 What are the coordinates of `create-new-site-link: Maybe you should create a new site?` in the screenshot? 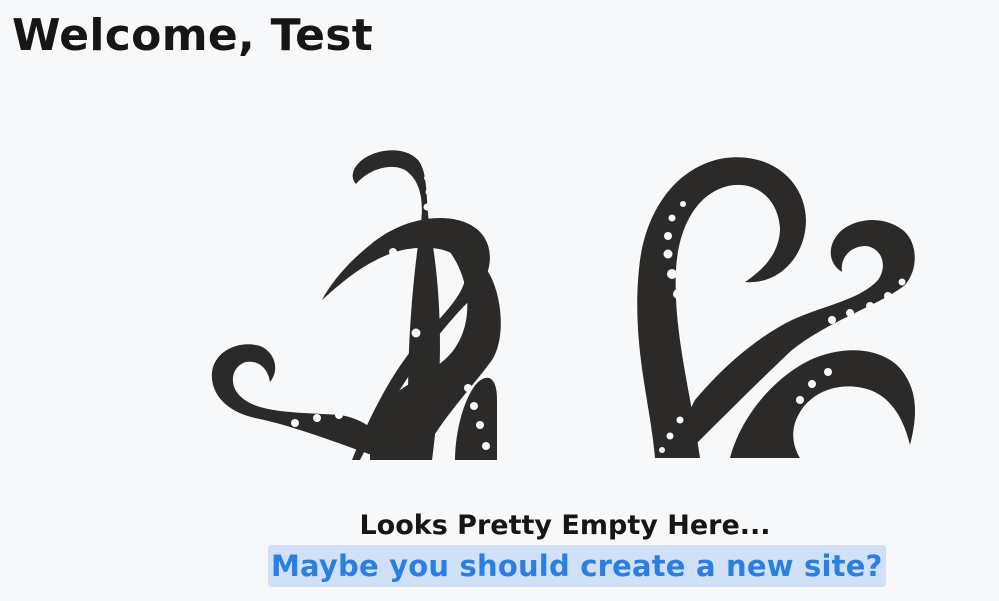 It's located at (577, 566).